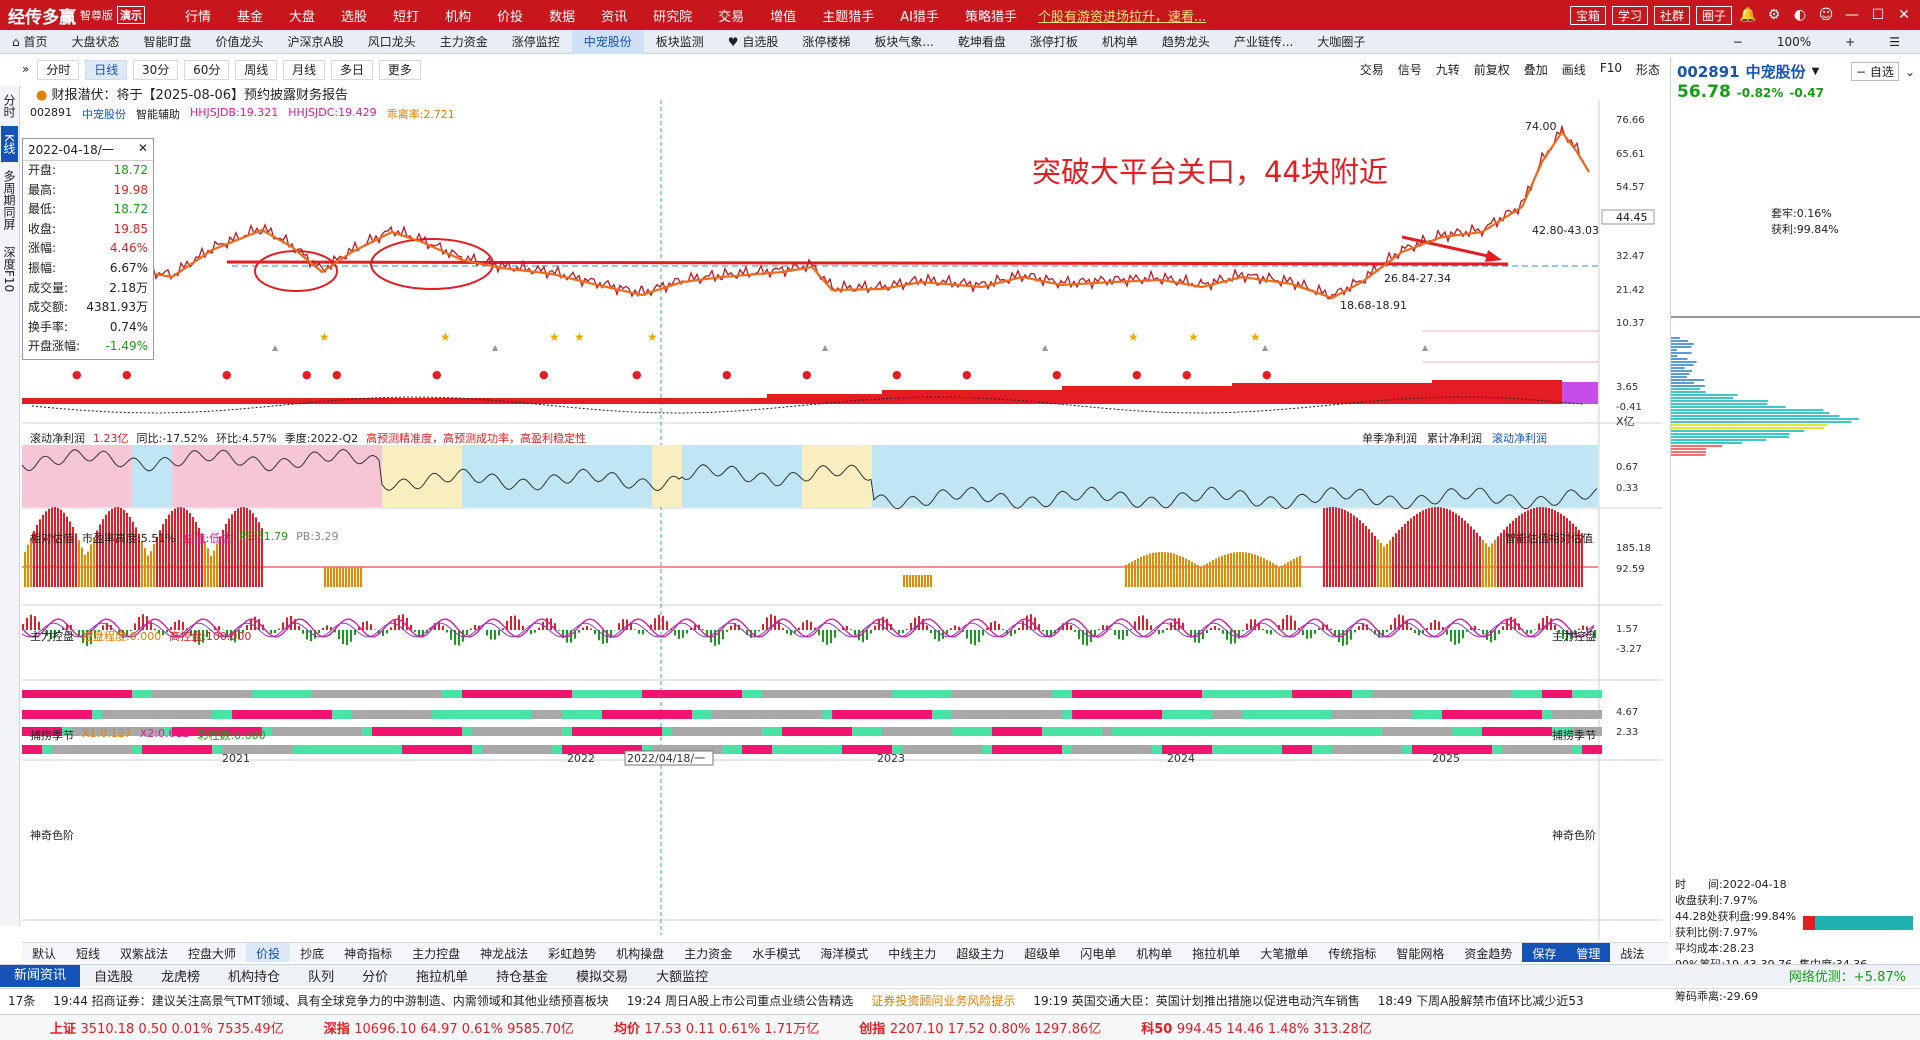 The width and height of the screenshot is (1920, 1040). Describe the element at coordinates (504, 952) in the screenshot. I see `indicator-tab: 神龙战法` at that location.